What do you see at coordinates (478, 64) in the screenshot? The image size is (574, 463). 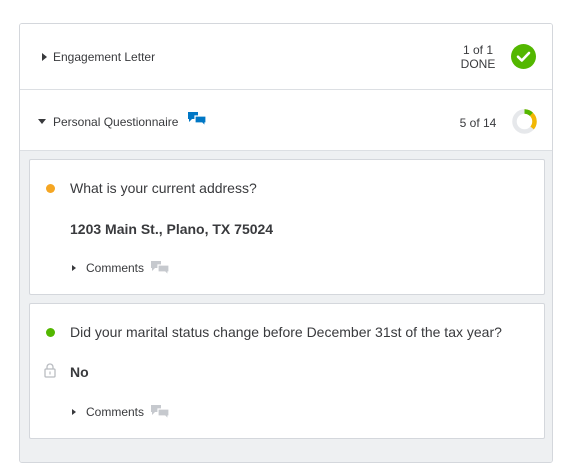 I see `section-status: DONE` at bounding box center [478, 64].